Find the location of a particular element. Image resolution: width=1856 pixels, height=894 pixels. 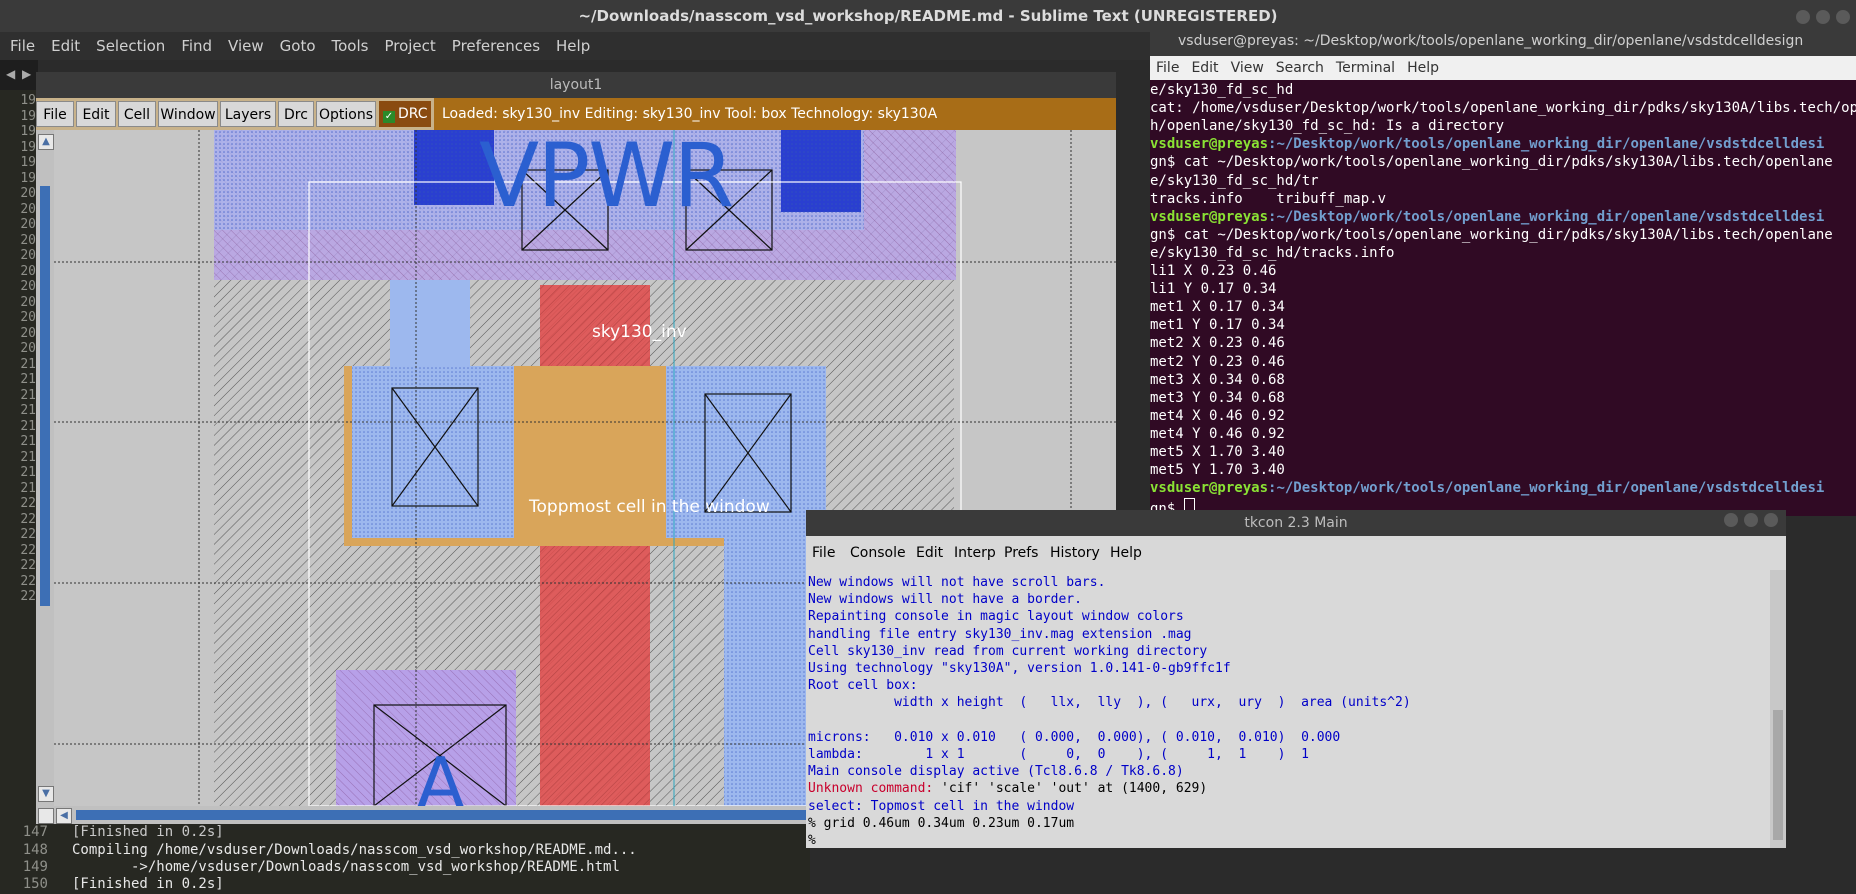

tkcon-line: % is located at coordinates (812, 840).